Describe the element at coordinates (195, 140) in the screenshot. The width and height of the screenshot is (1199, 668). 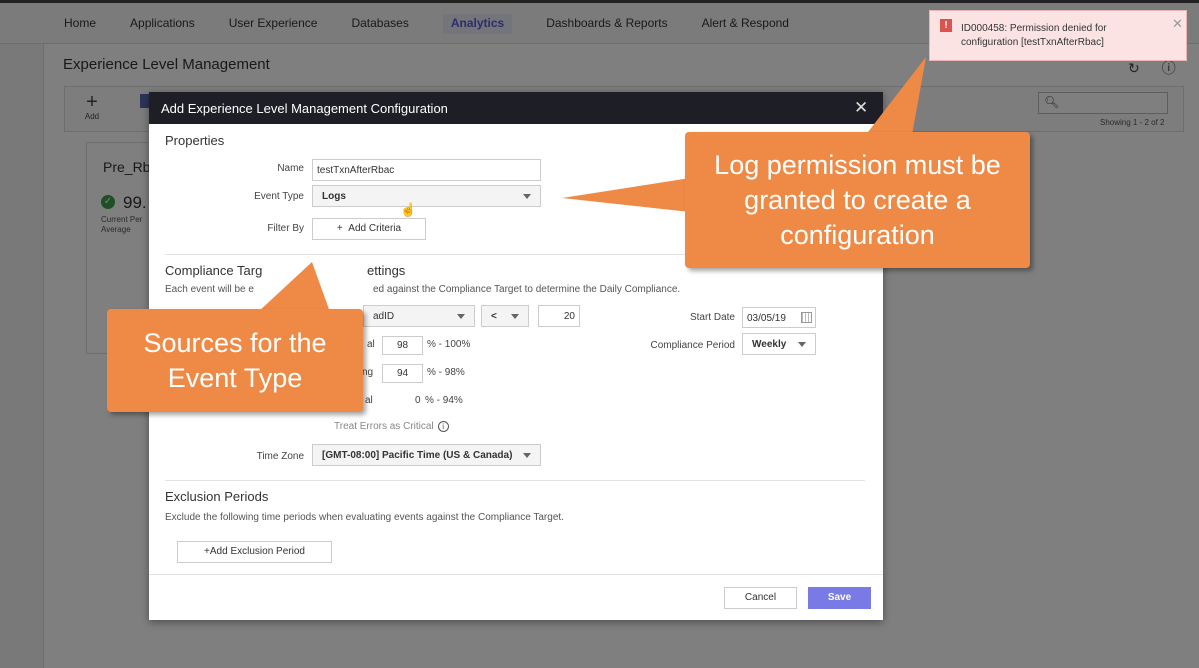
I see `properties-title: Properties` at that location.